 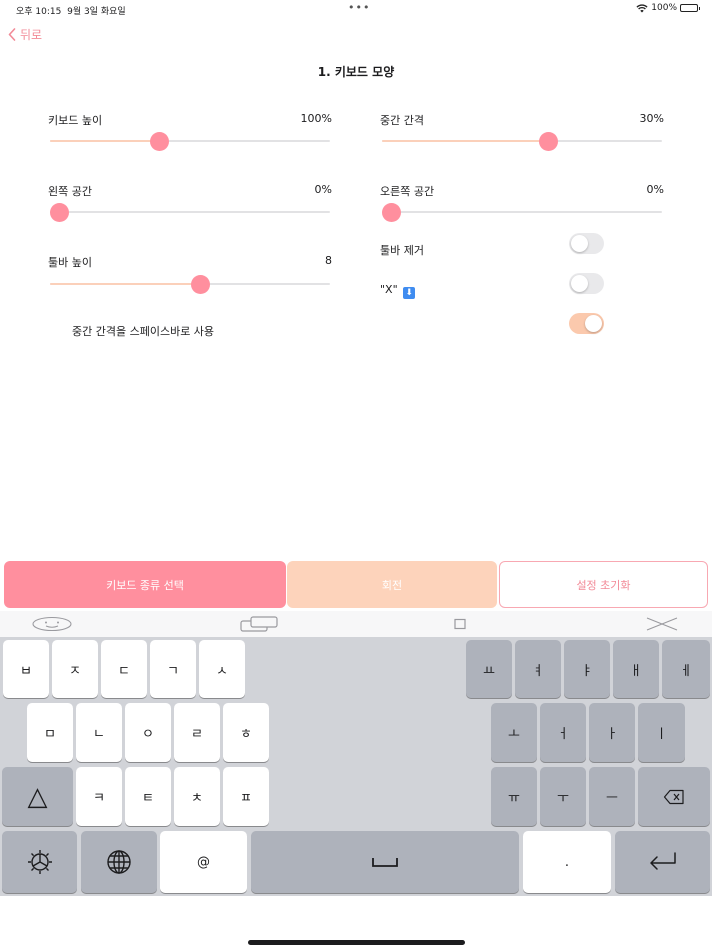 What do you see at coordinates (190, 212) in the screenshot?
I see `left-space-slider` at bounding box center [190, 212].